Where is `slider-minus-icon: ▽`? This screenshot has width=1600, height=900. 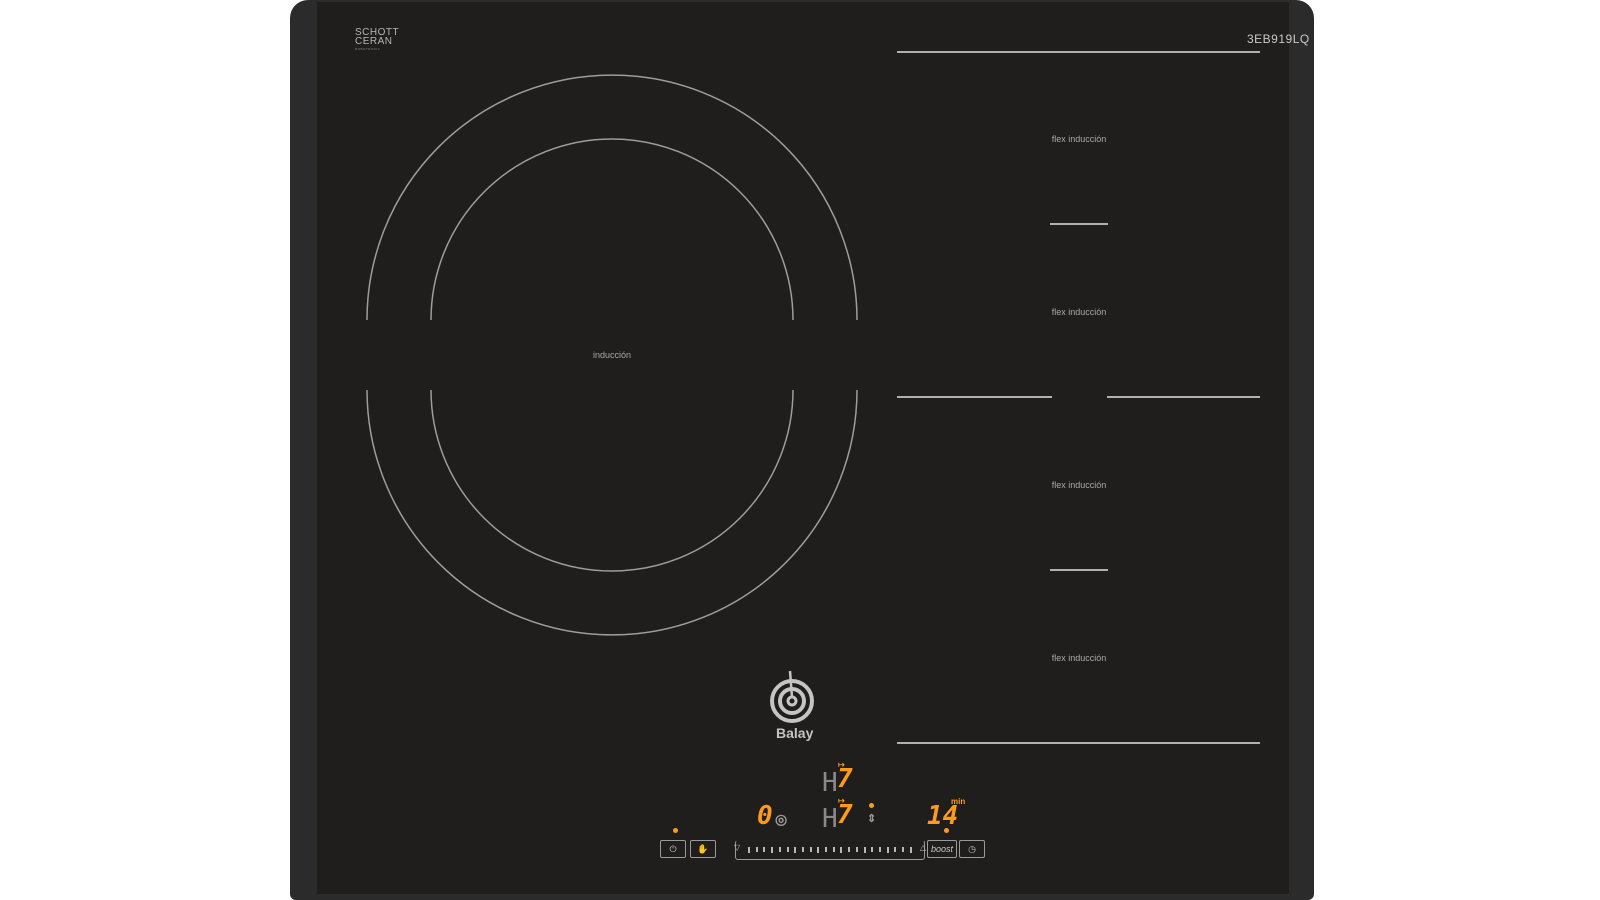 slider-minus-icon: ▽ is located at coordinates (737, 847).